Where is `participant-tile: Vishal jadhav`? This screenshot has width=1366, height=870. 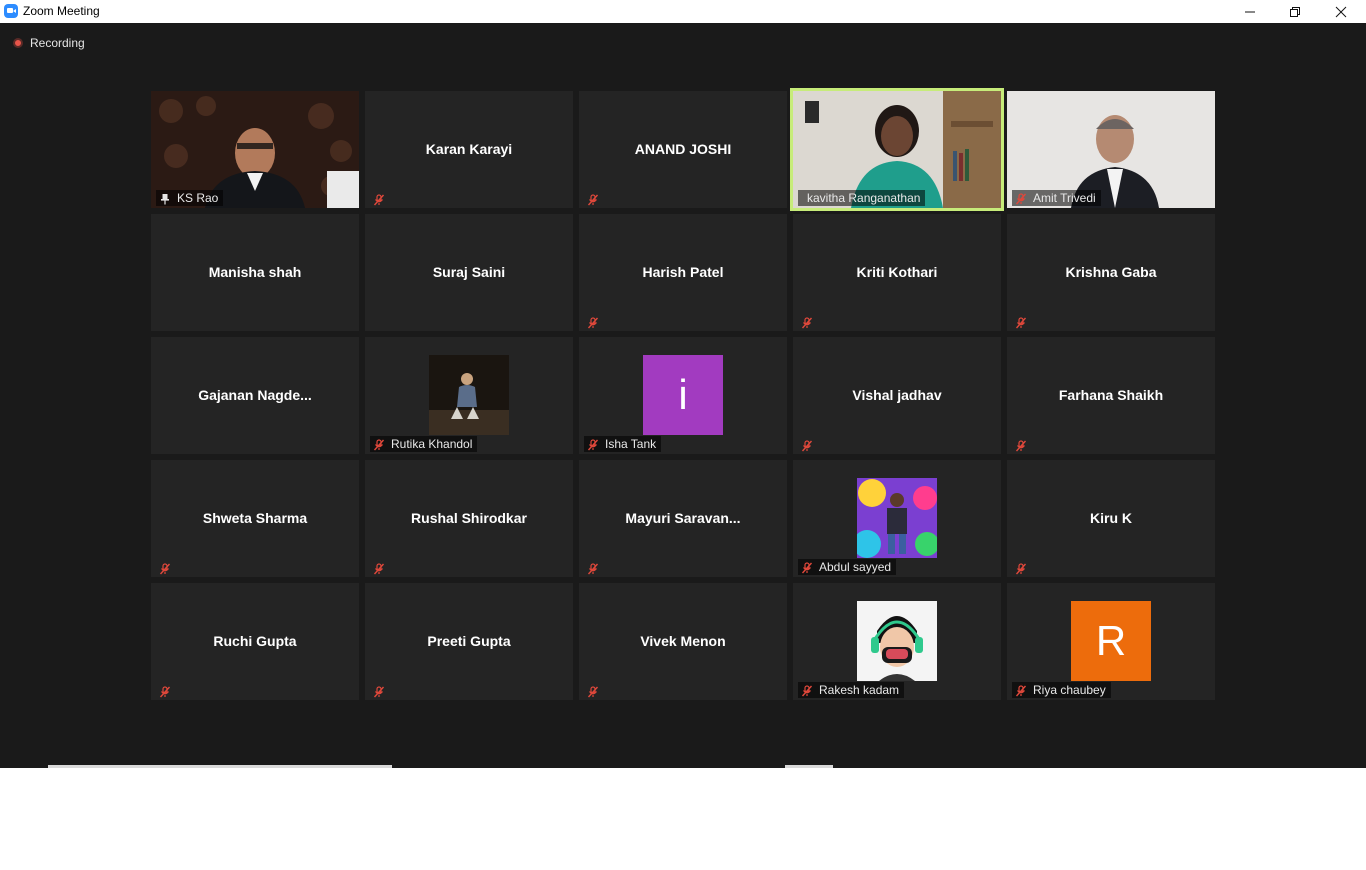 participant-tile: Vishal jadhav is located at coordinates (897, 395).